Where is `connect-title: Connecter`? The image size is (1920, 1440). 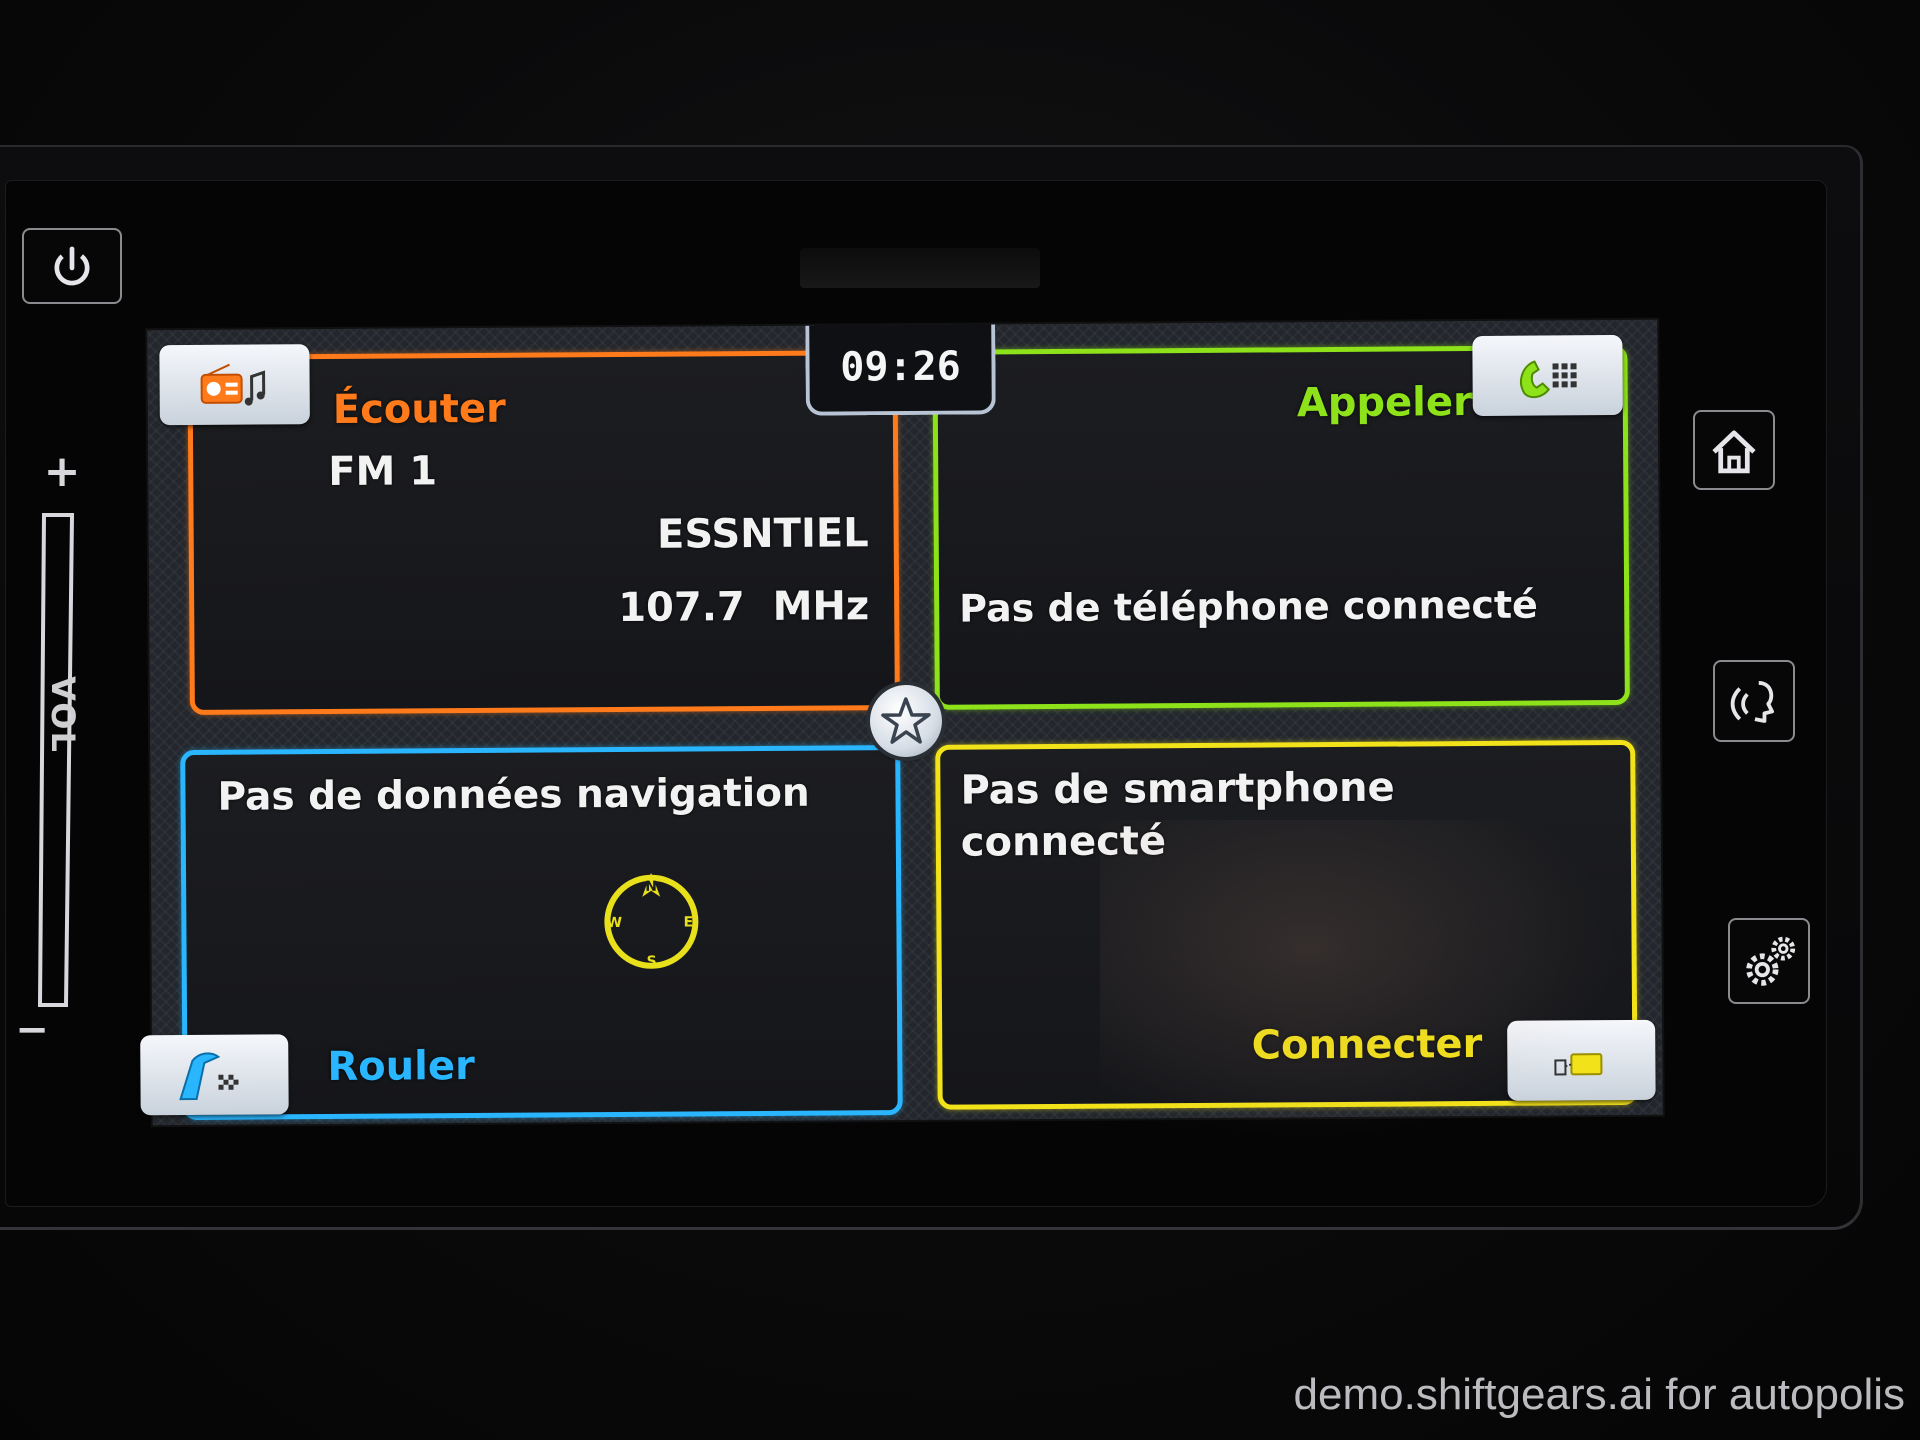
connect-title: Connecter is located at coordinates (1367, 1044).